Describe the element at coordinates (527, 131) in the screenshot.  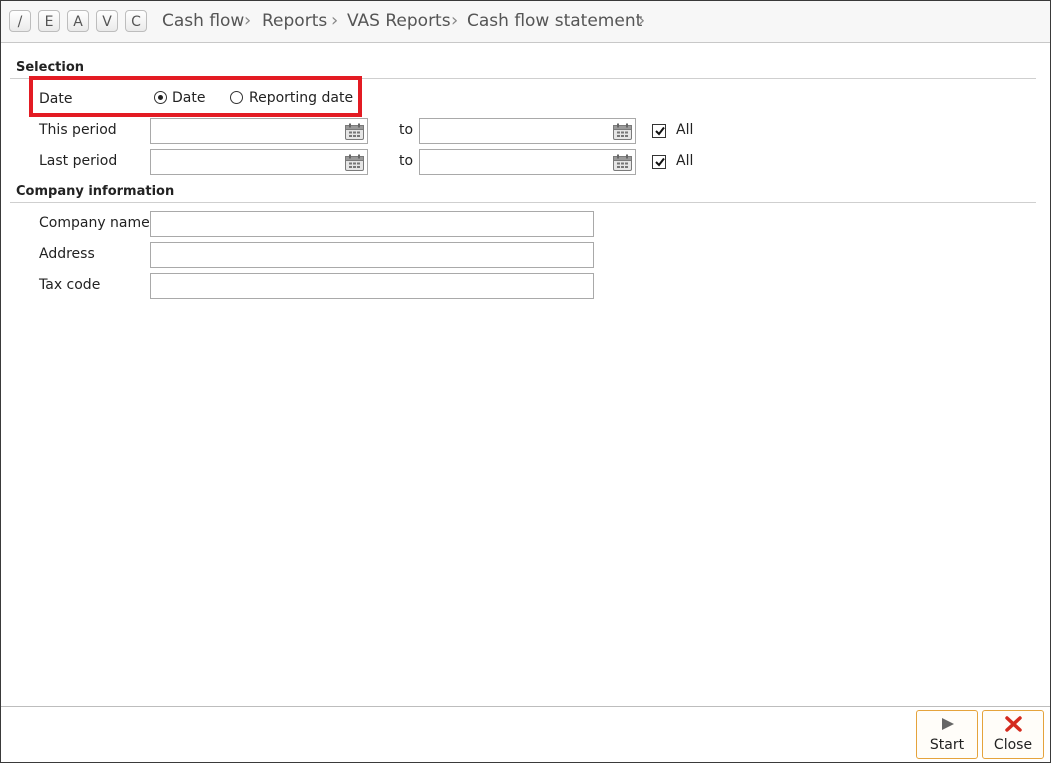
I see `this-period-to-input` at that location.